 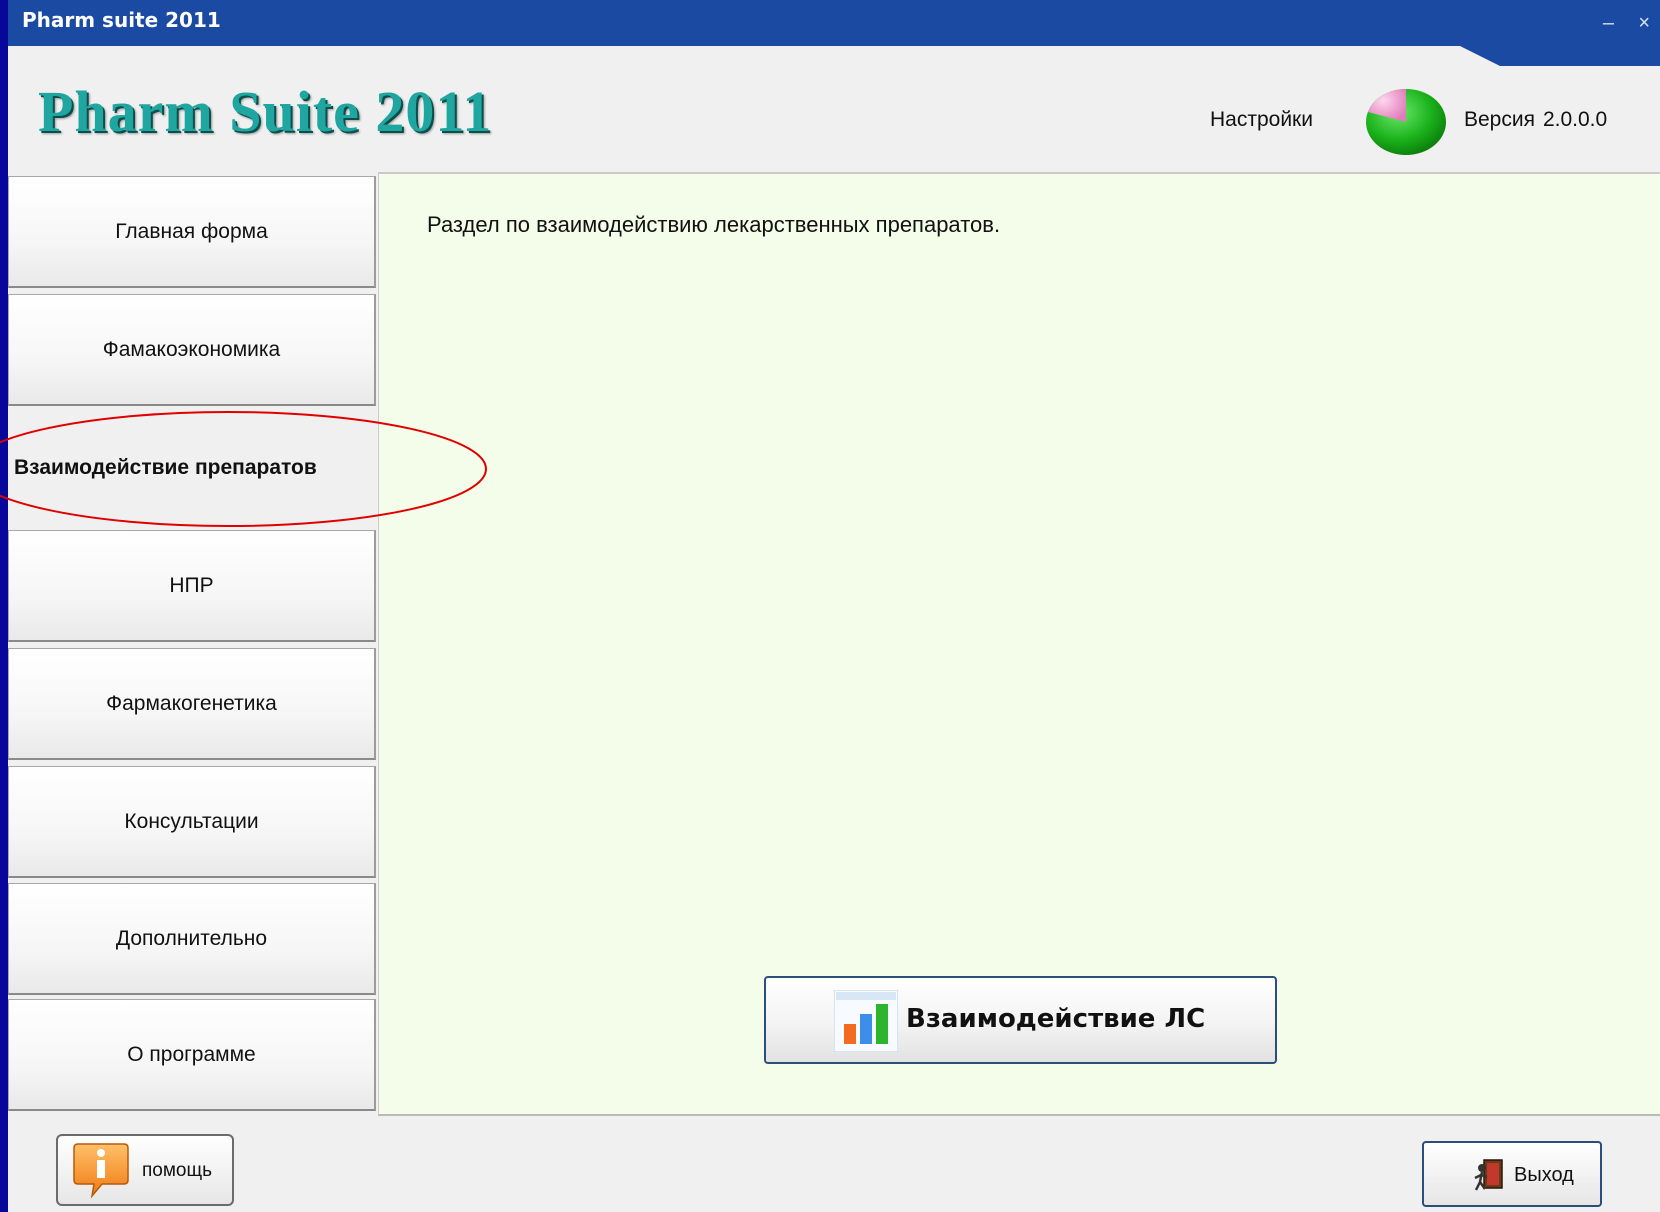 I want to click on nav-about: О программе, so click(x=192, y=1055).